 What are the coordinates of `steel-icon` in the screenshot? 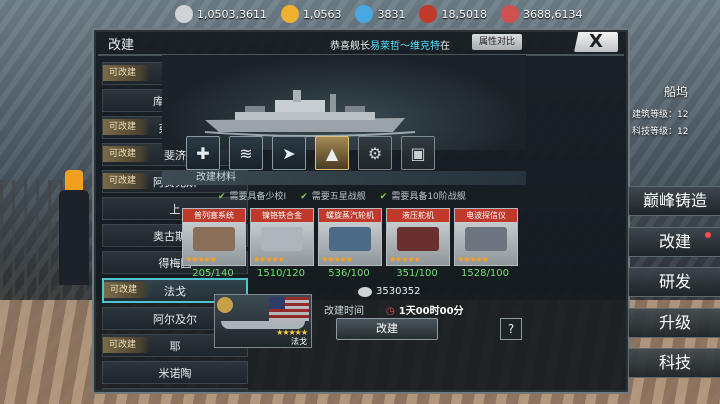 It's located at (509, 14).